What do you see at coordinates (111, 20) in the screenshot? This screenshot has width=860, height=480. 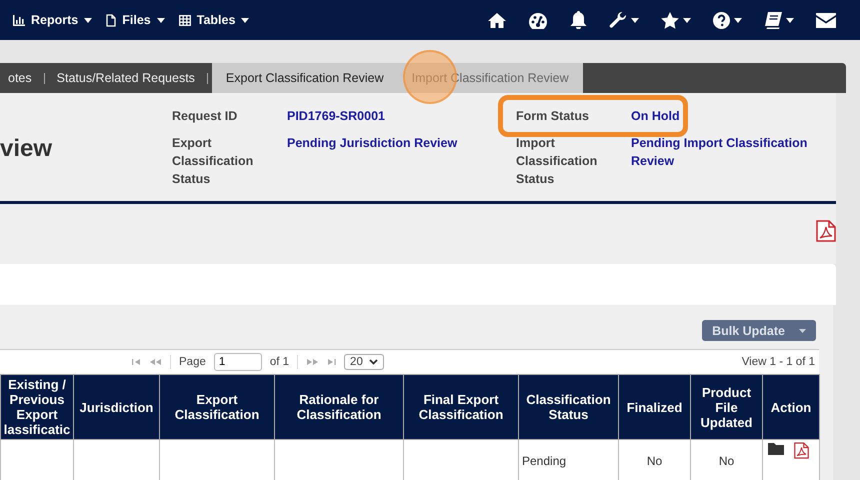 I see `file-icon` at bounding box center [111, 20].